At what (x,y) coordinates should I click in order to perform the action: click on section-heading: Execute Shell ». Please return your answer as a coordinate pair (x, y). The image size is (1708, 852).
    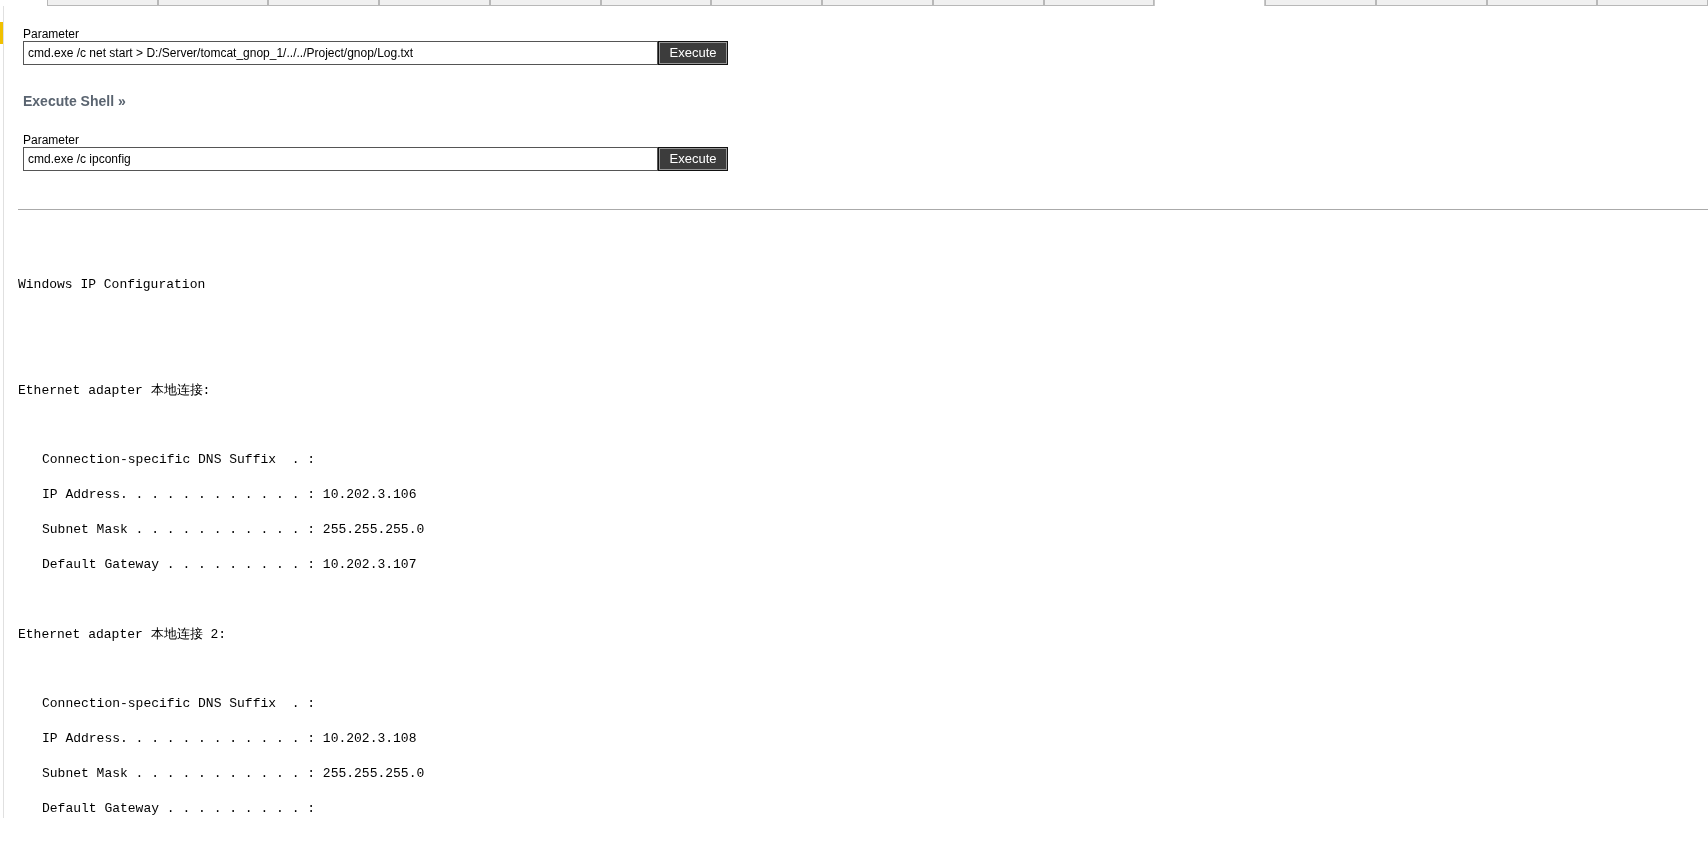
    Looking at the image, I should click on (865, 101).